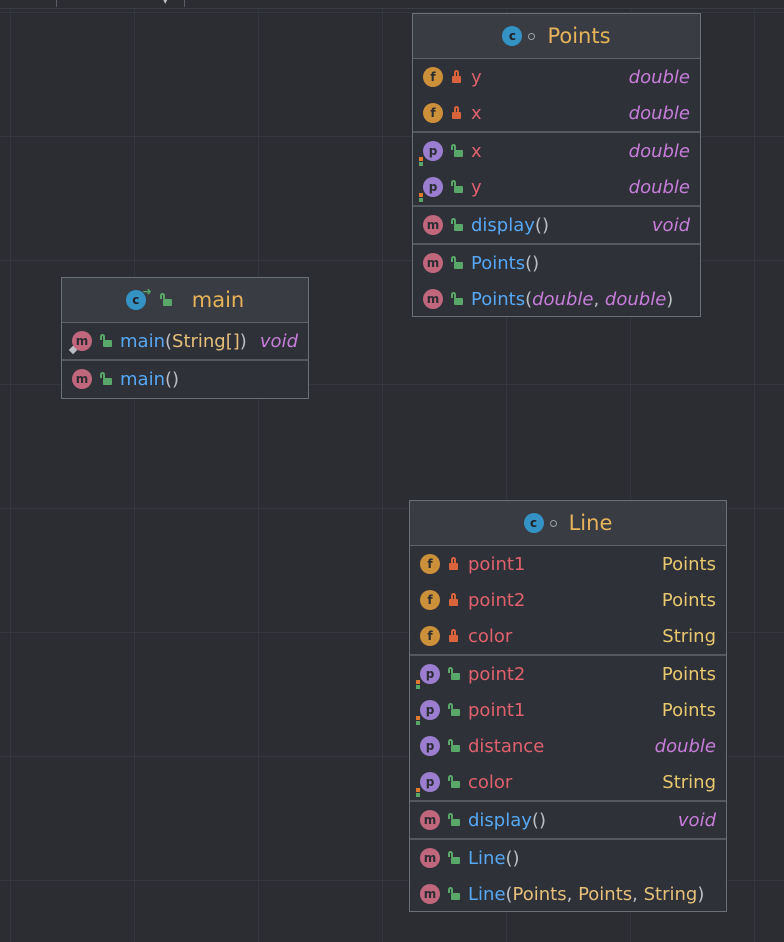 The width and height of the screenshot is (784, 942). I want to click on method-params: (), so click(538, 820).